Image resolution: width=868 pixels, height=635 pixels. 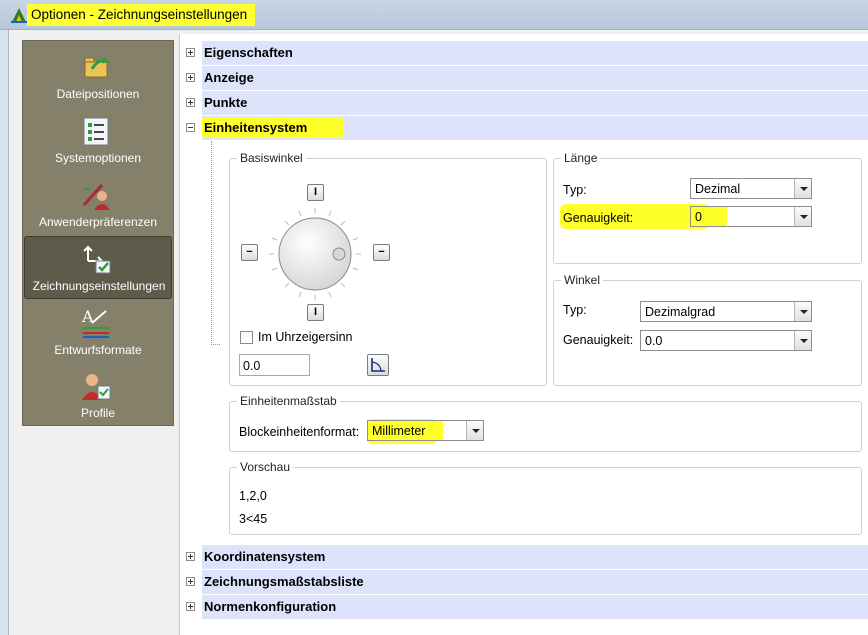 I want to click on length-type-label: Typ:, so click(x=575, y=190).